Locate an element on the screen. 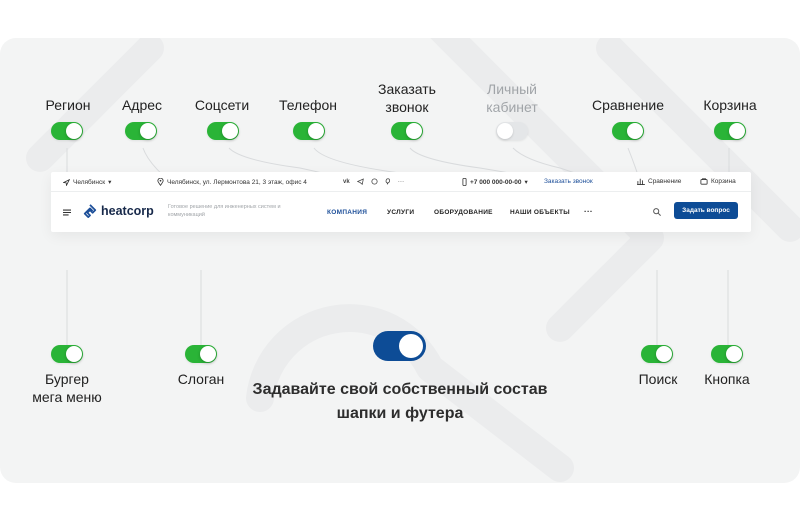 The height and width of the screenshot is (531, 800). toggle-phone is located at coordinates (309, 131).